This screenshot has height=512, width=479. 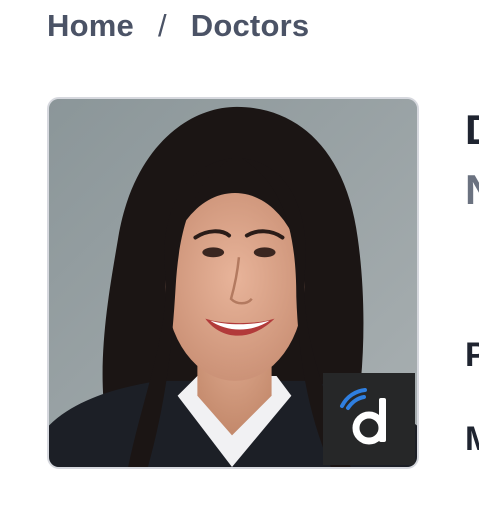 I want to click on doximity-badge, so click(x=369, y=419).